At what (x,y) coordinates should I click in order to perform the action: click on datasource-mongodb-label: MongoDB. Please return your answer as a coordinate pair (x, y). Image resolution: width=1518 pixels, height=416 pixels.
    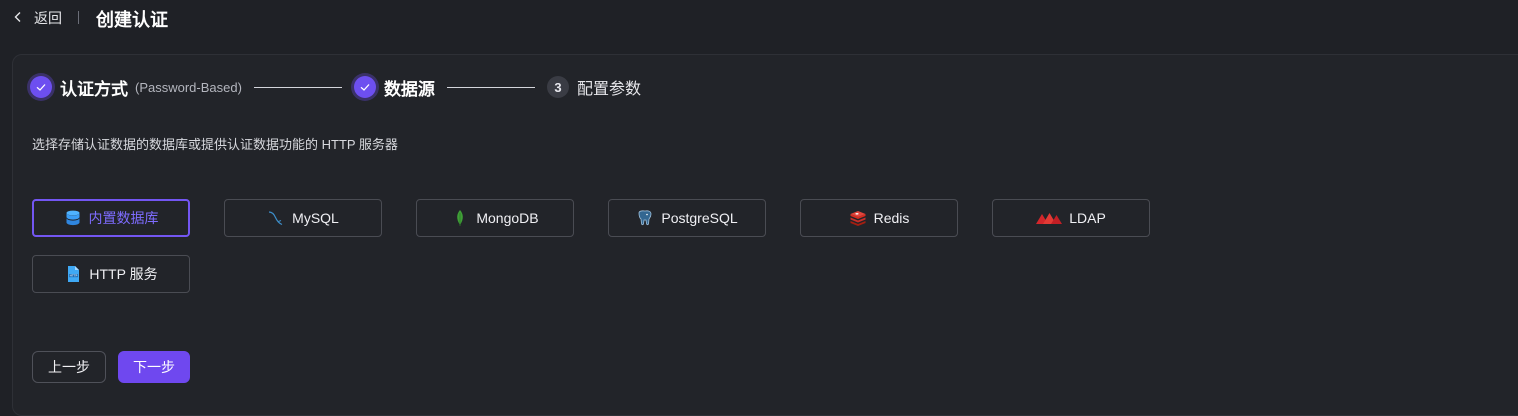
    Looking at the image, I should click on (507, 218).